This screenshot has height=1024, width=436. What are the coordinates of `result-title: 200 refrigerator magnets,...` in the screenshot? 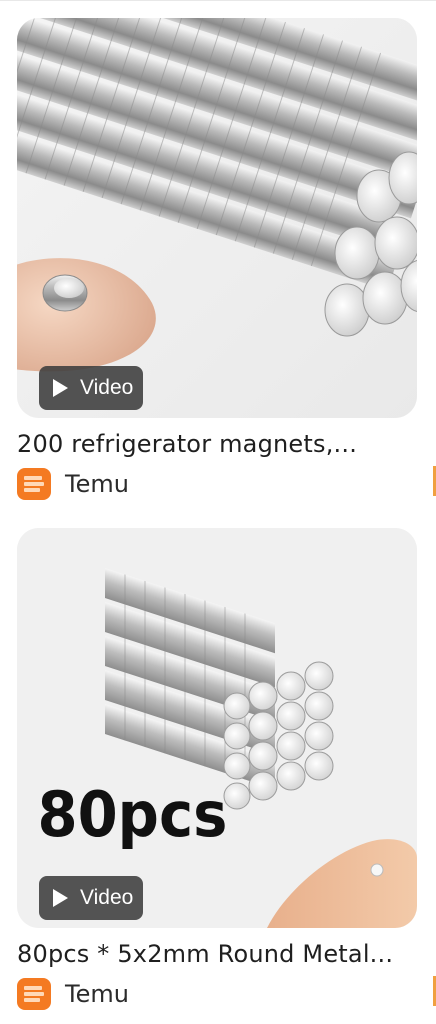 It's located at (217, 444).